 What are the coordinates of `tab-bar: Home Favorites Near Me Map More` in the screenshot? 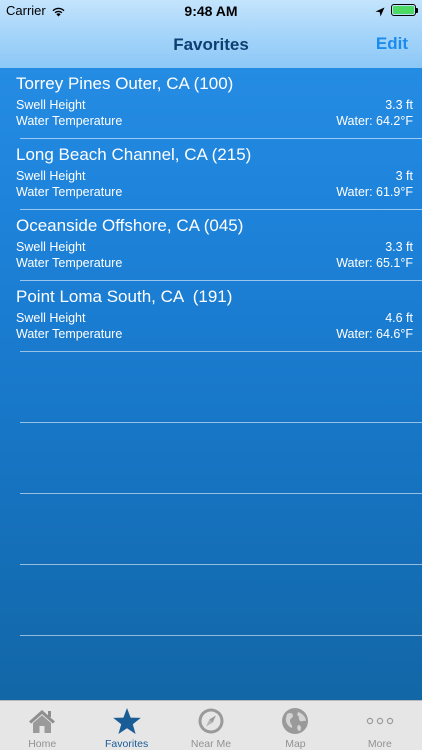 It's located at (211, 725).